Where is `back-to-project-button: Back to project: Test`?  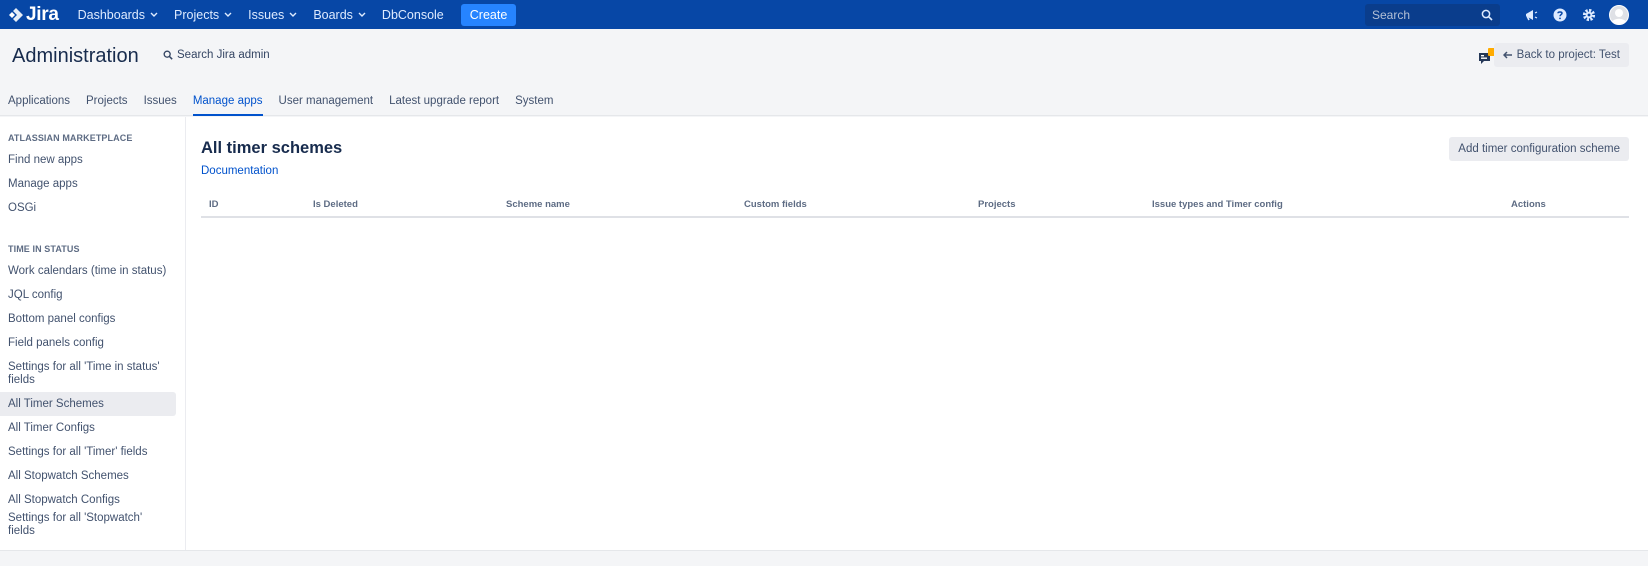
back-to-project-button: Back to project: Test is located at coordinates (1561, 55).